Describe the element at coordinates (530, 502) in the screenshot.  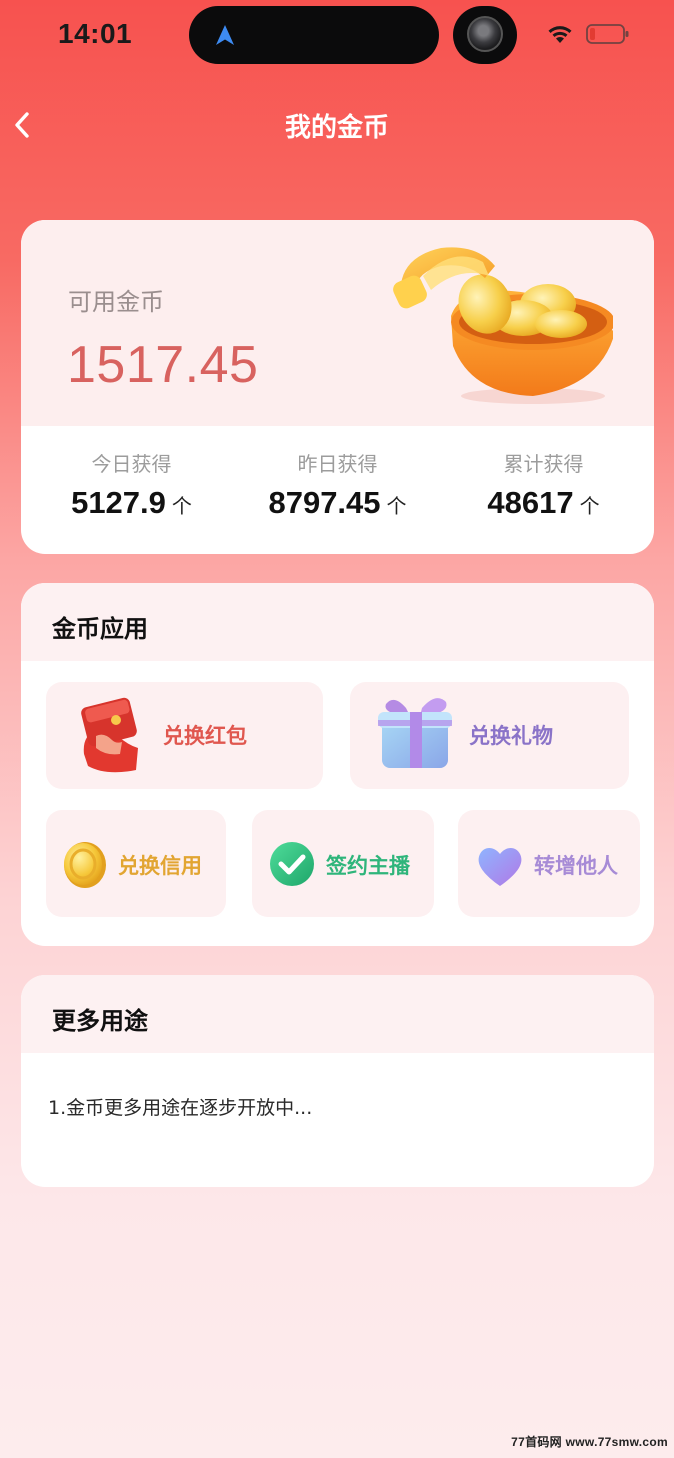
I see `stat-number: 48617` at that location.